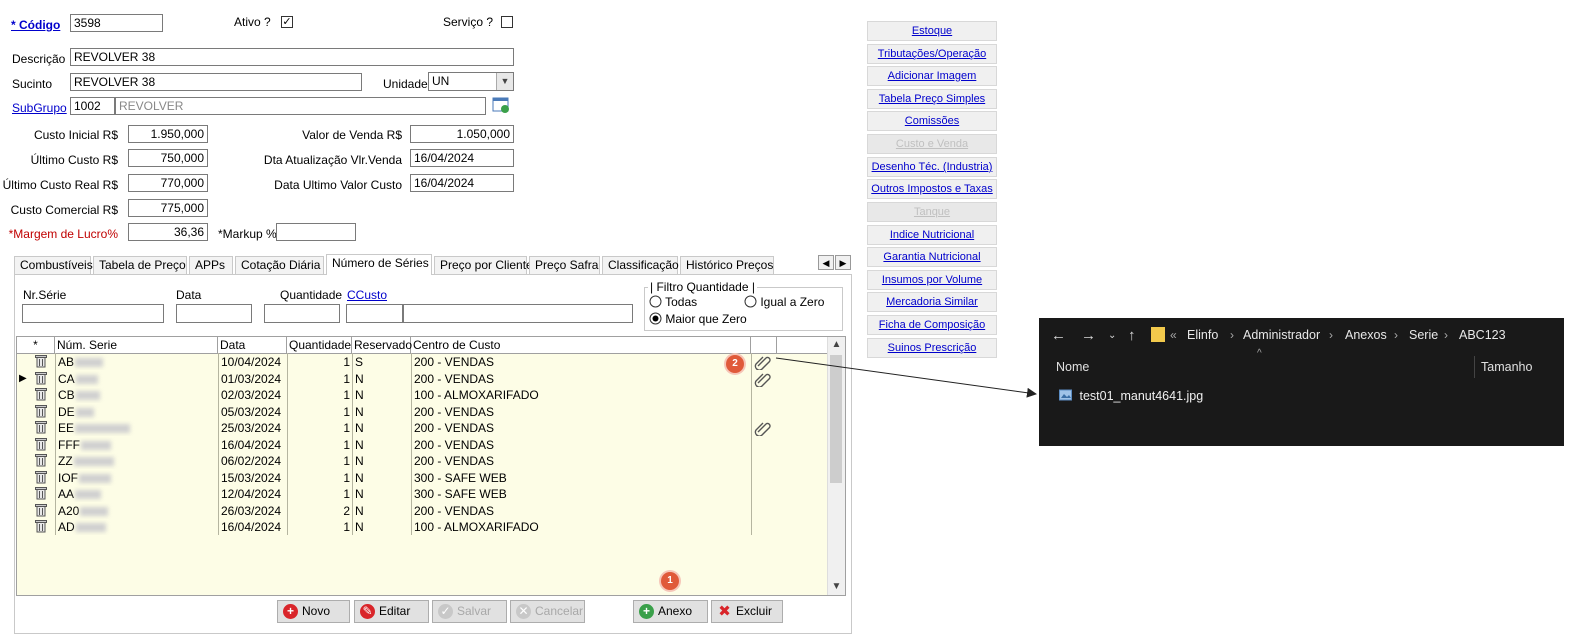 This screenshot has height=635, width=1570. What do you see at coordinates (843, 262) in the screenshot?
I see `tab-scroll-right-icon: ▶` at bounding box center [843, 262].